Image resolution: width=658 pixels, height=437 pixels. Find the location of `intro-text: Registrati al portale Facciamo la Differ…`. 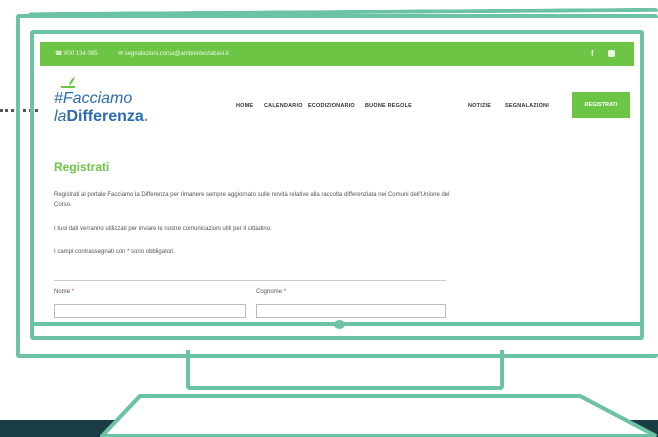

intro-text: Registrati al portale Facciamo la Differ… is located at coordinates (252, 200).